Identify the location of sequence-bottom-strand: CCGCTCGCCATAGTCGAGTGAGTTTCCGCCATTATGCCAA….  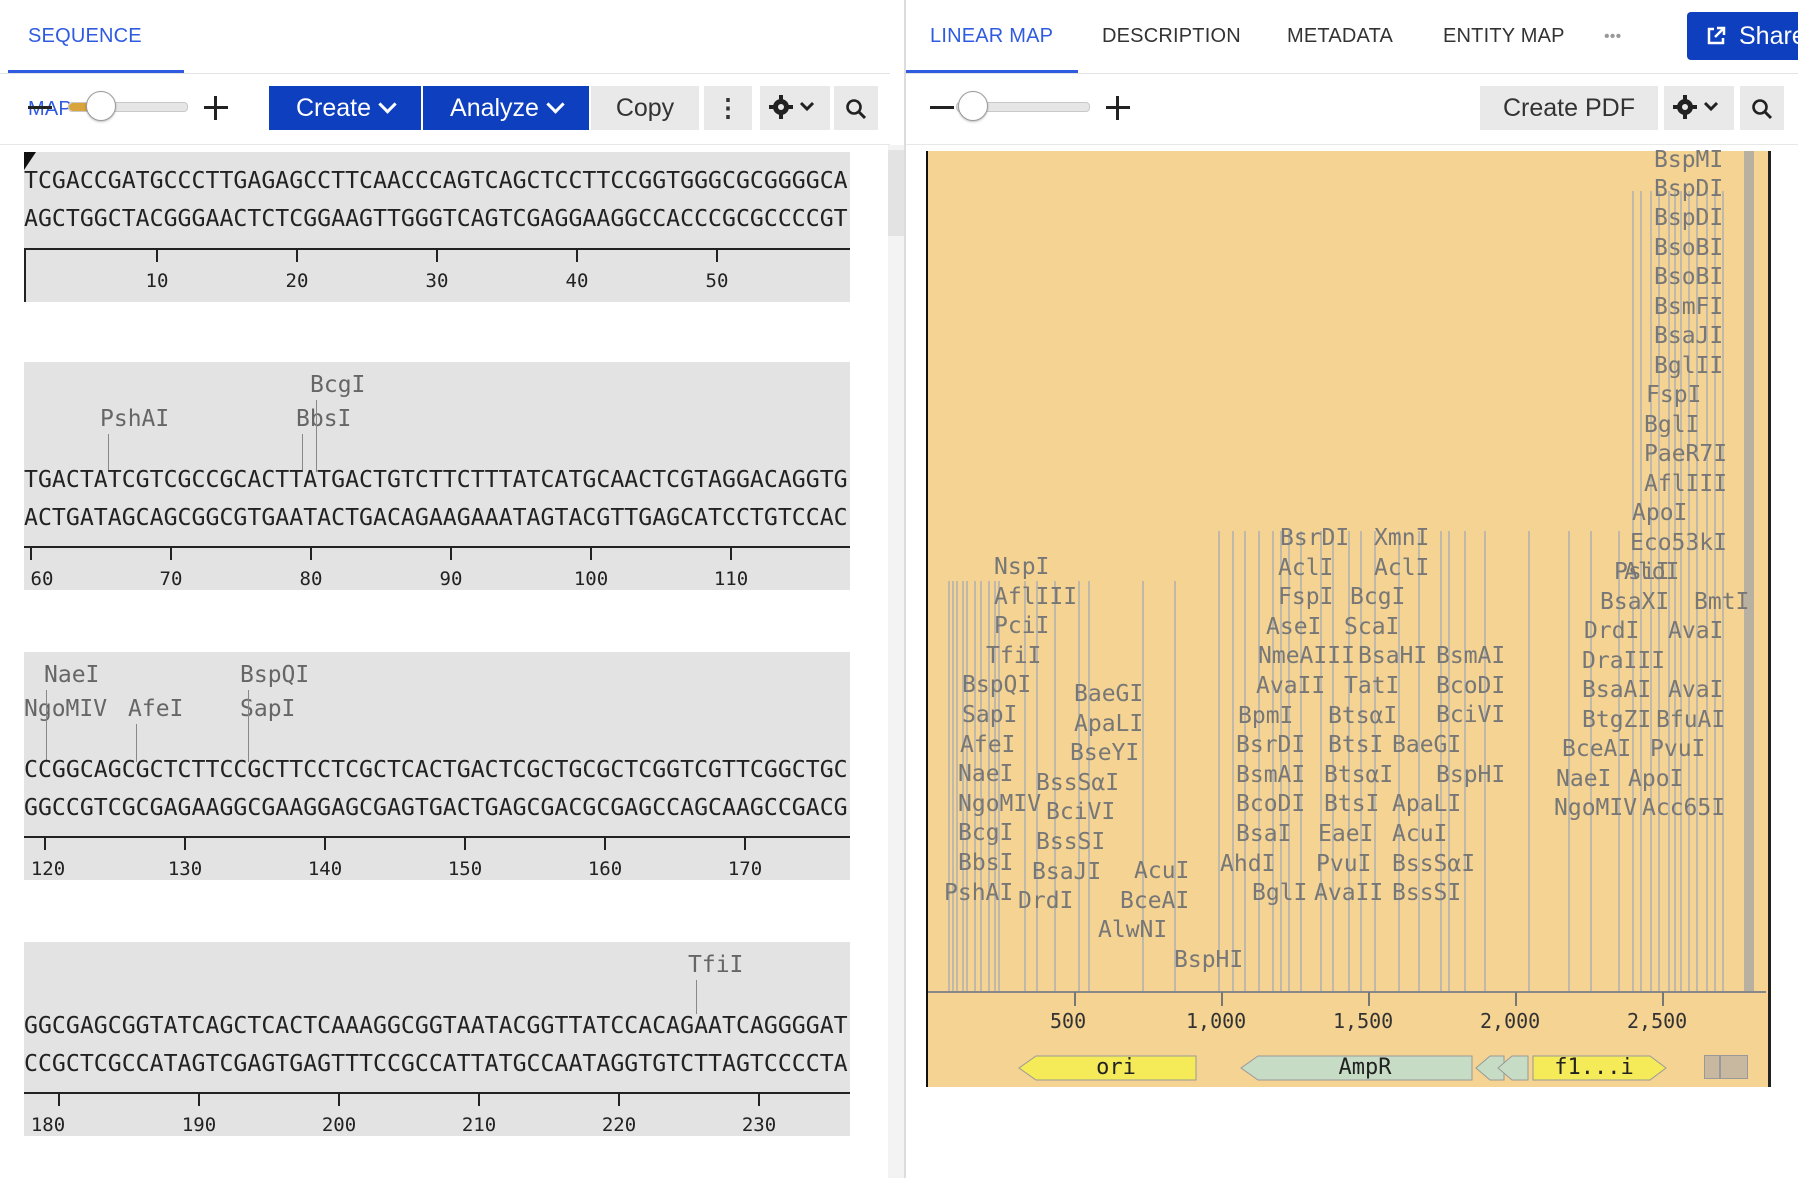
(436, 1063).